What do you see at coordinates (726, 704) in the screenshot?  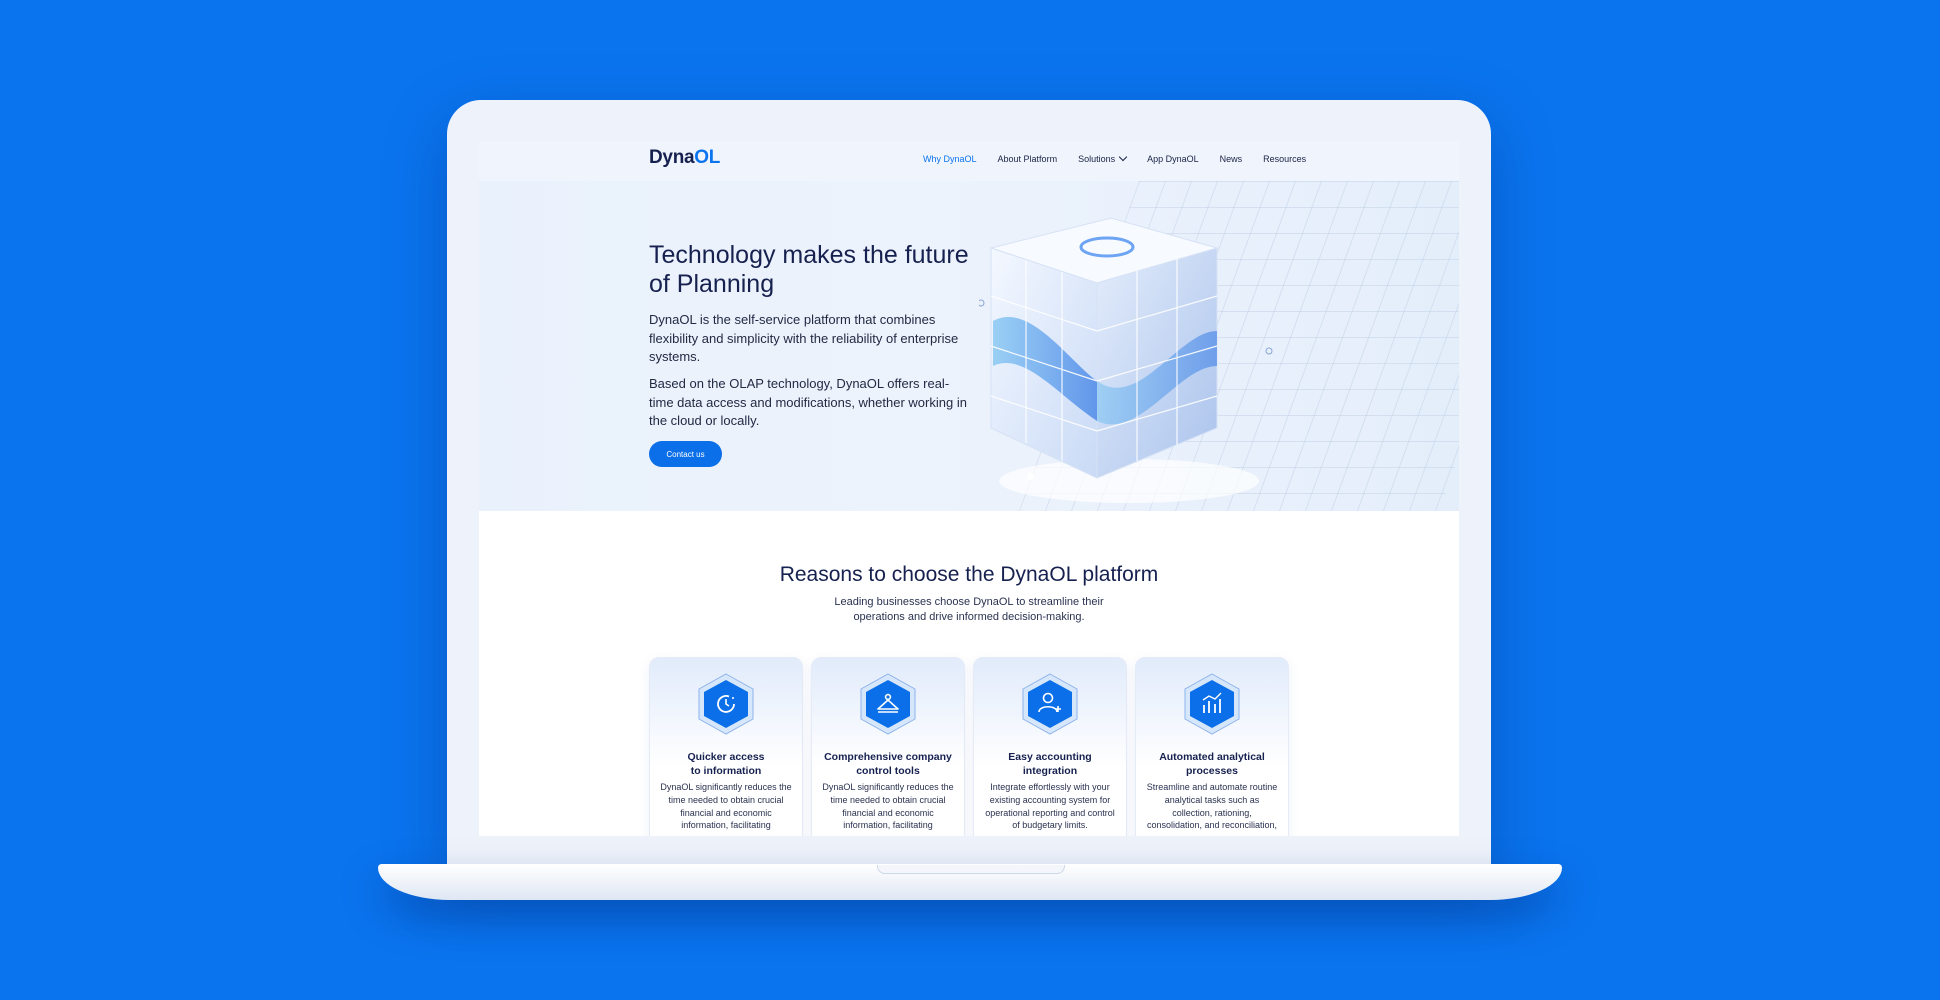 I see `clock-refresh-icon` at bounding box center [726, 704].